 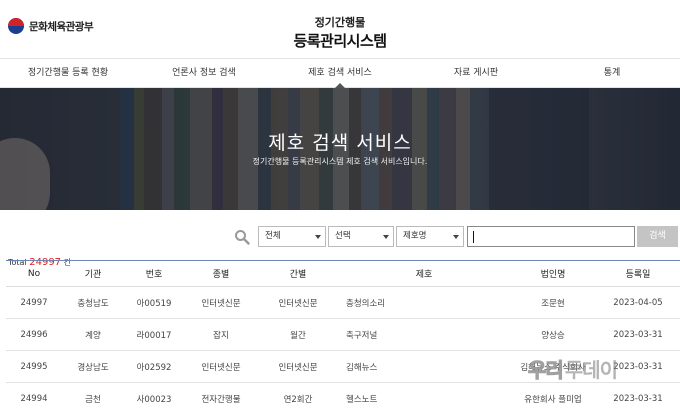 What do you see at coordinates (154, 367) in the screenshot?
I see `cell-number: 아02592` at bounding box center [154, 367].